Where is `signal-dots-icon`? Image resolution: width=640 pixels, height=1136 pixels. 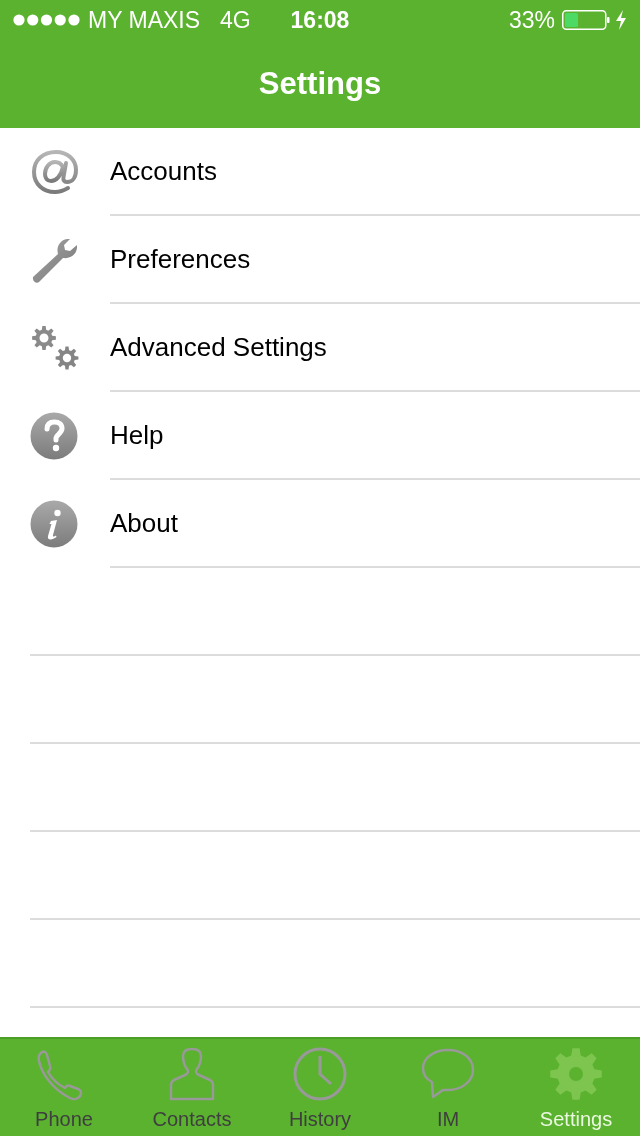 signal-dots-icon is located at coordinates (46, 20).